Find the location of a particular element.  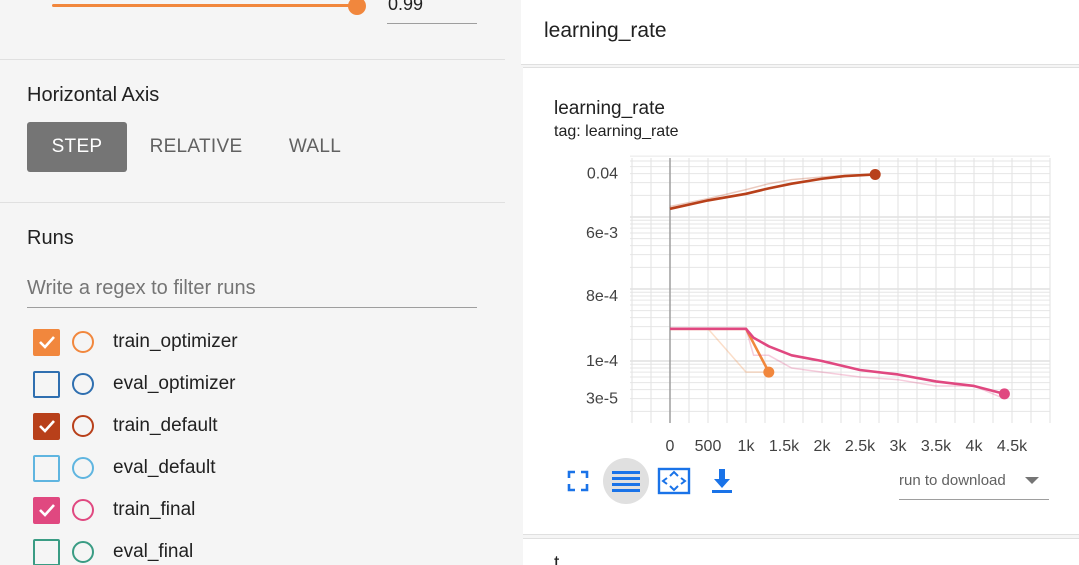

smoothing-slider-thumb is located at coordinates (356, 7).